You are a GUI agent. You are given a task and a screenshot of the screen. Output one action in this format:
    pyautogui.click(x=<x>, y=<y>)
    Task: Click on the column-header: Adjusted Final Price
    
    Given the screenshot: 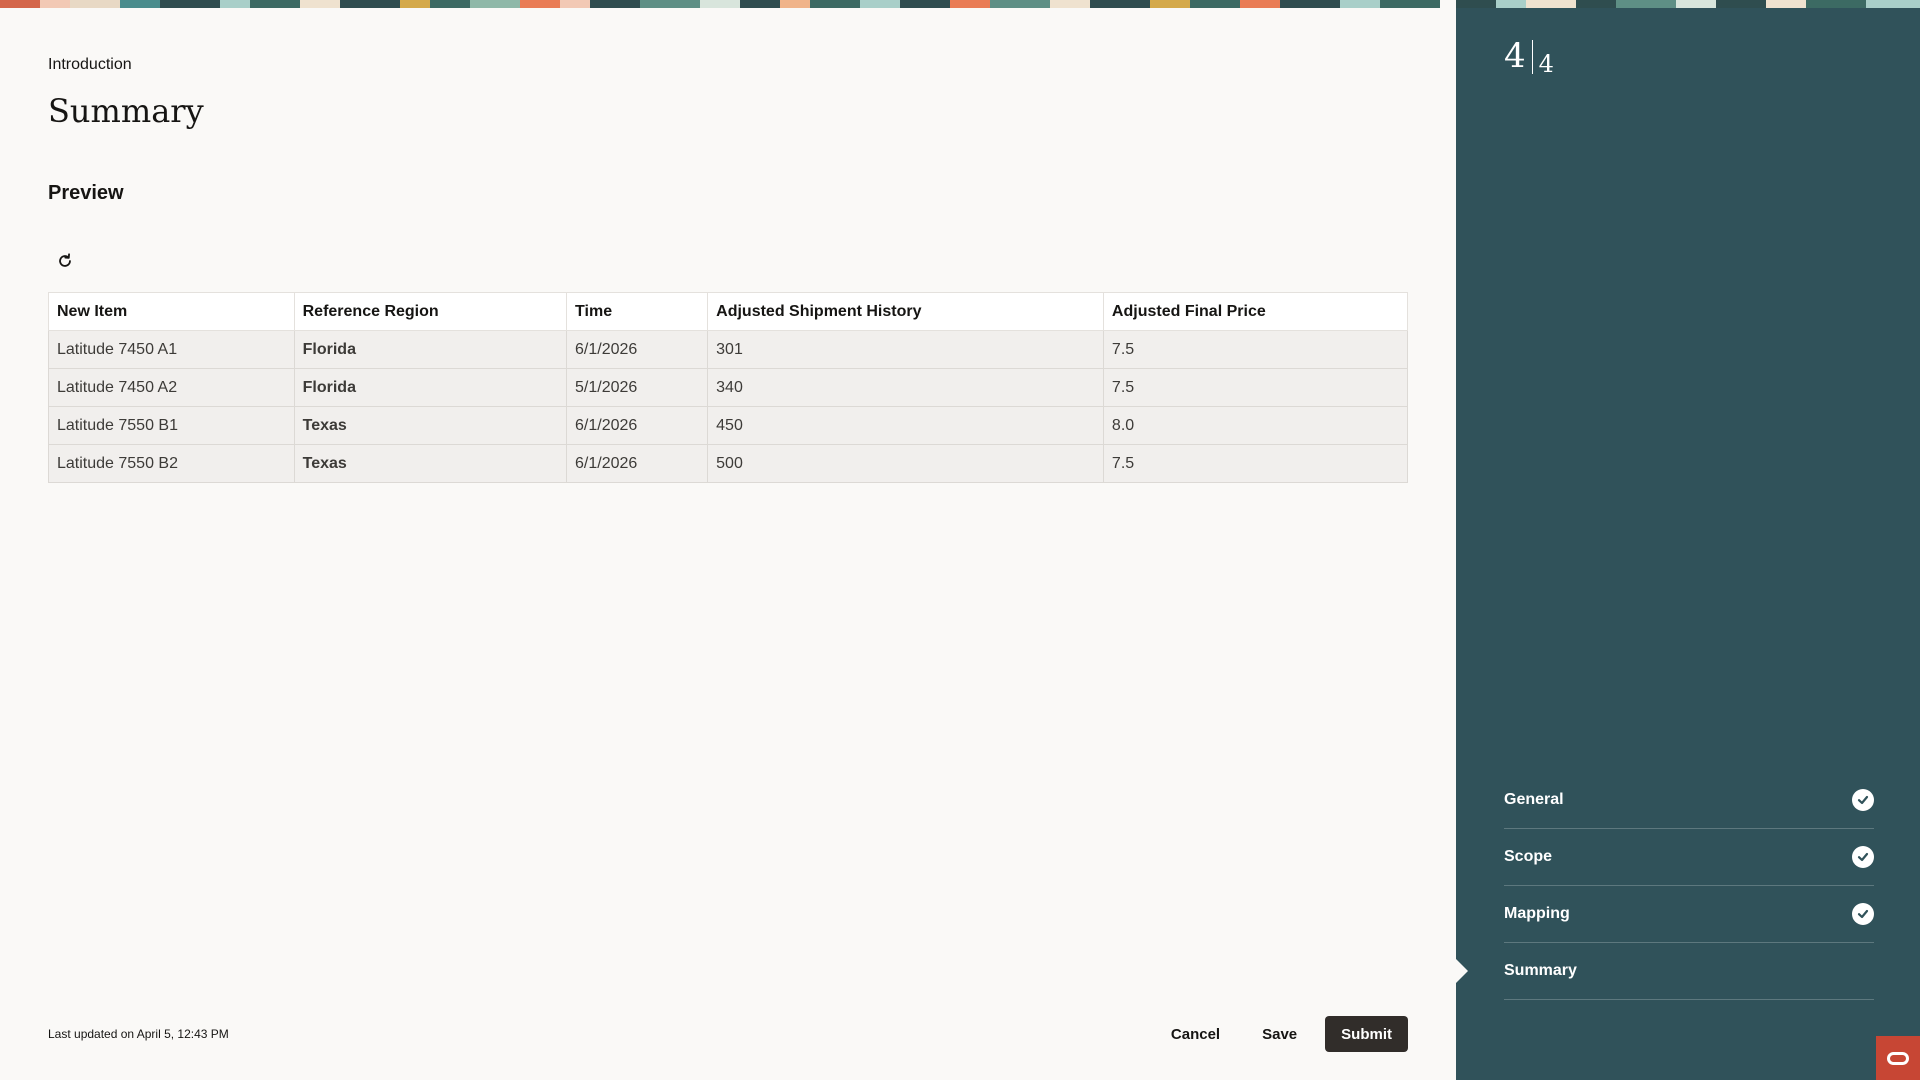 What is the action you would take?
    pyautogui.click(x=1255, y=311)
    